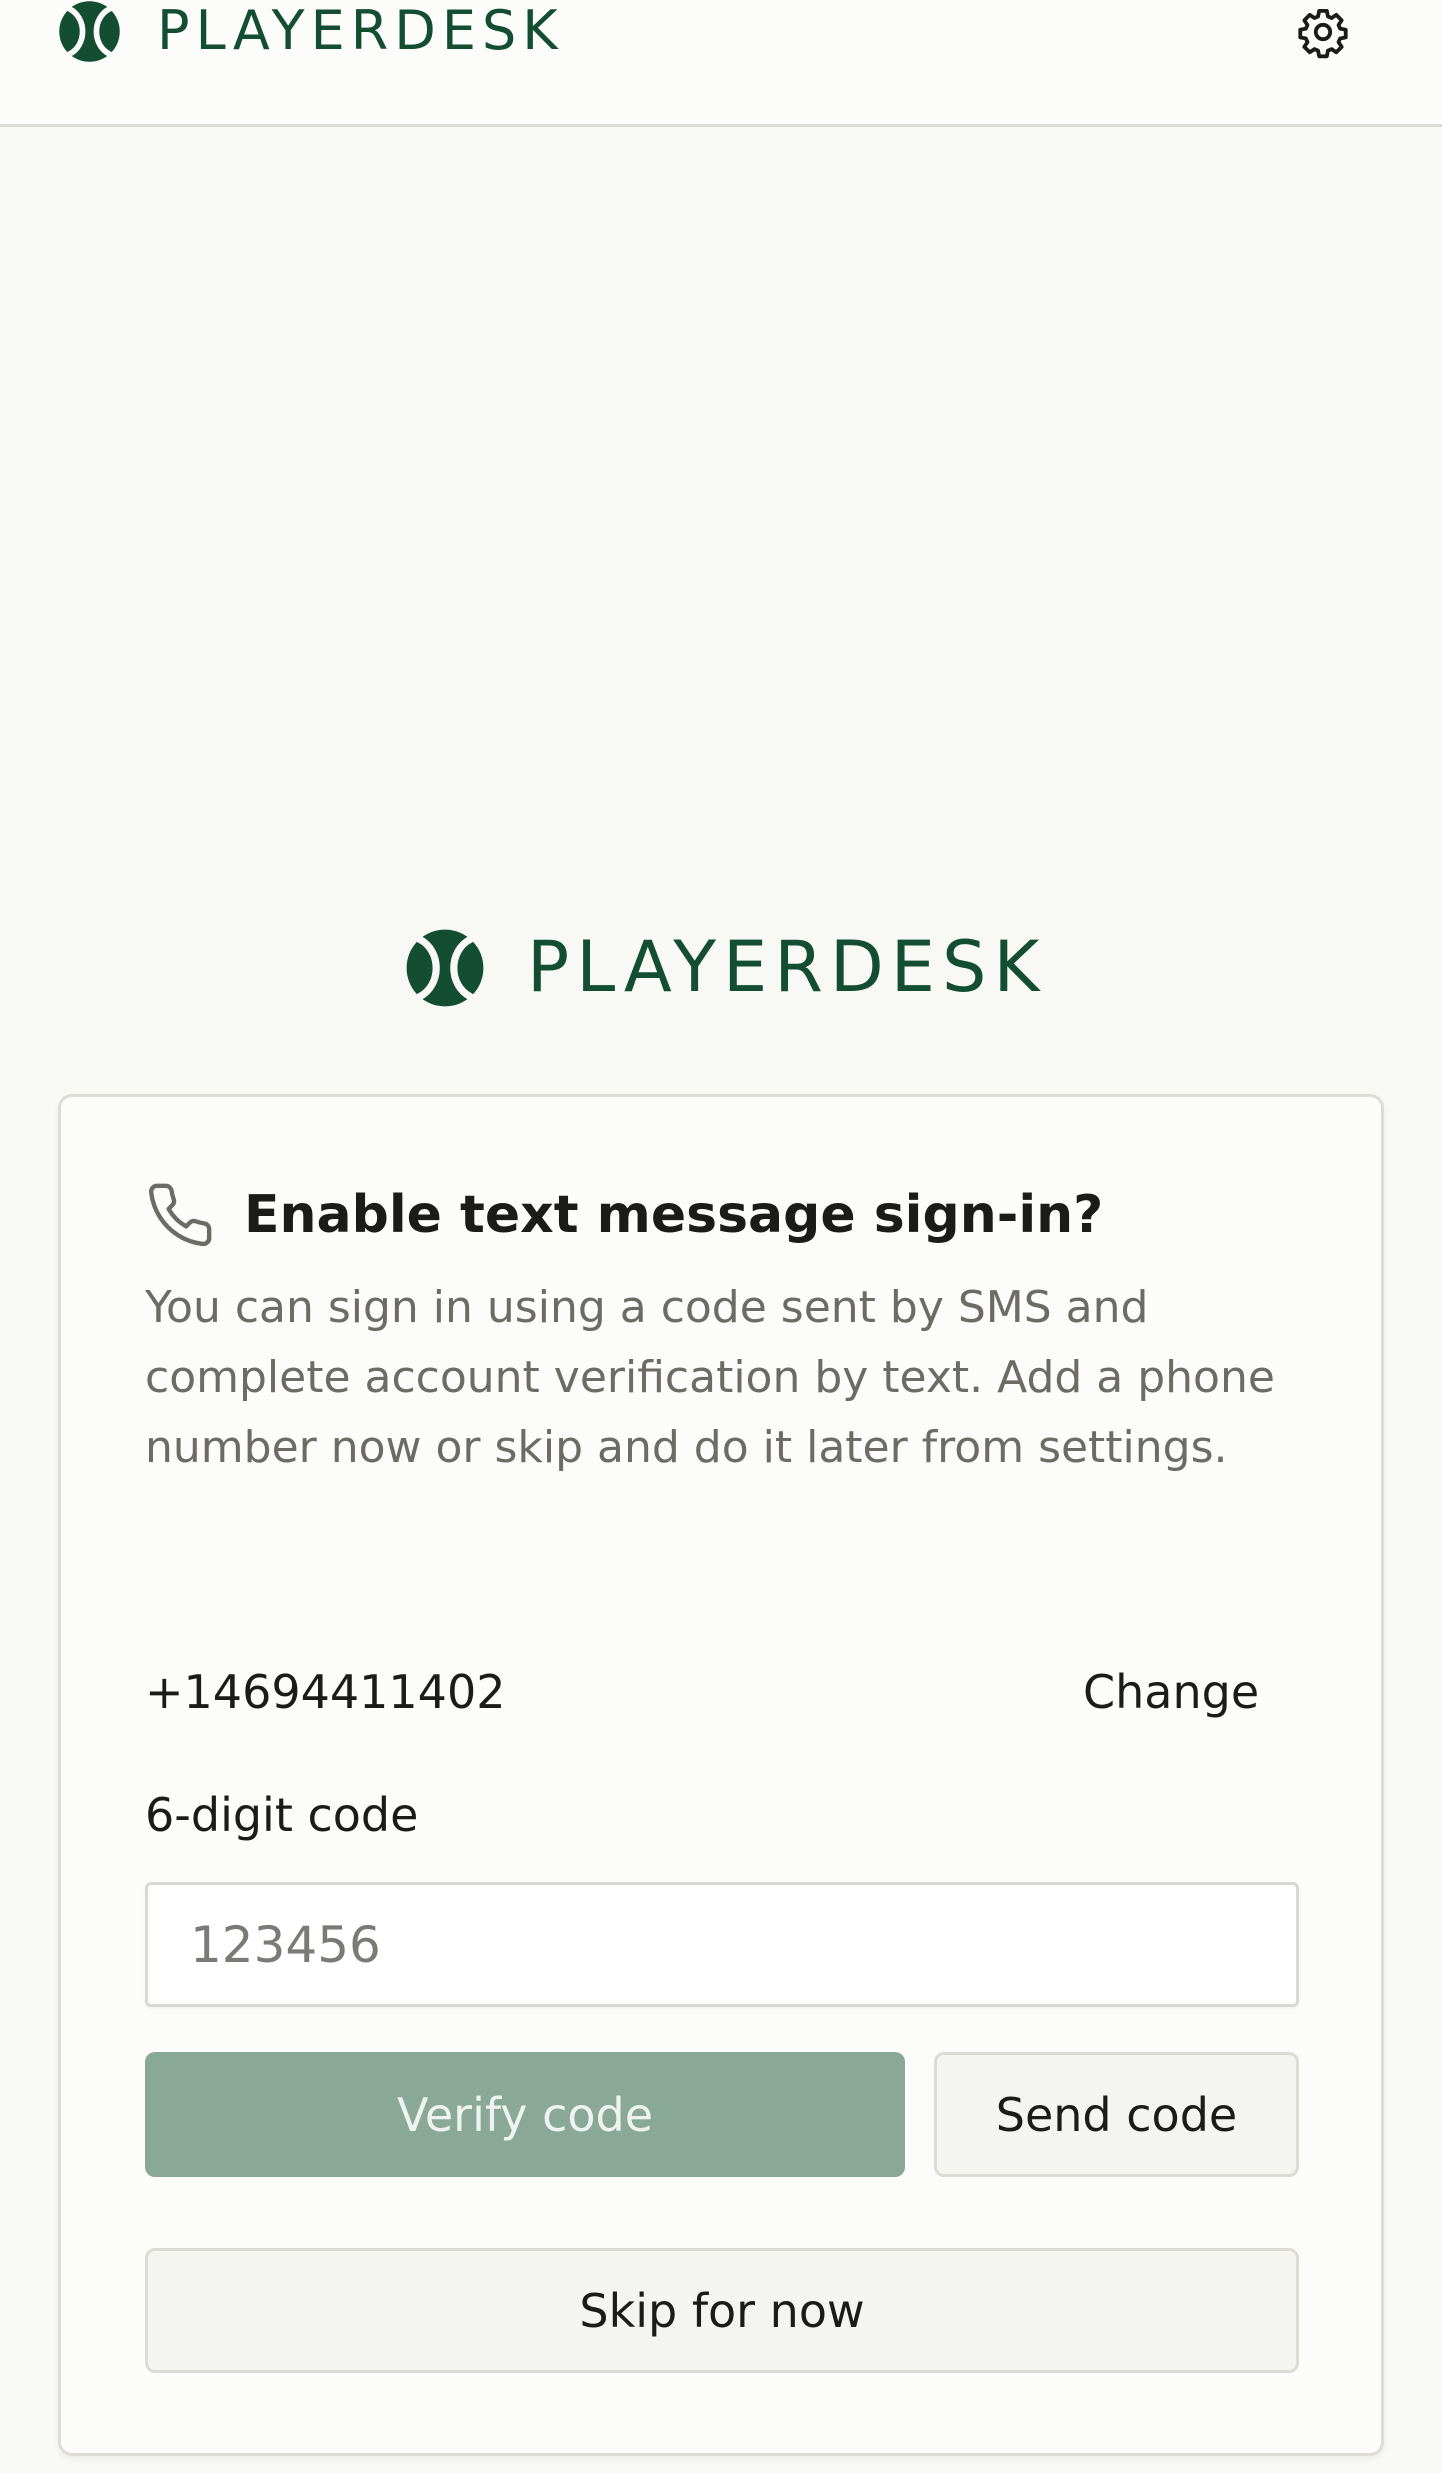  What do you see at coordinates (525, 2114) in the screenshot?
I see `verify-code-button: Verify code` at bounding box center [525, 2114].